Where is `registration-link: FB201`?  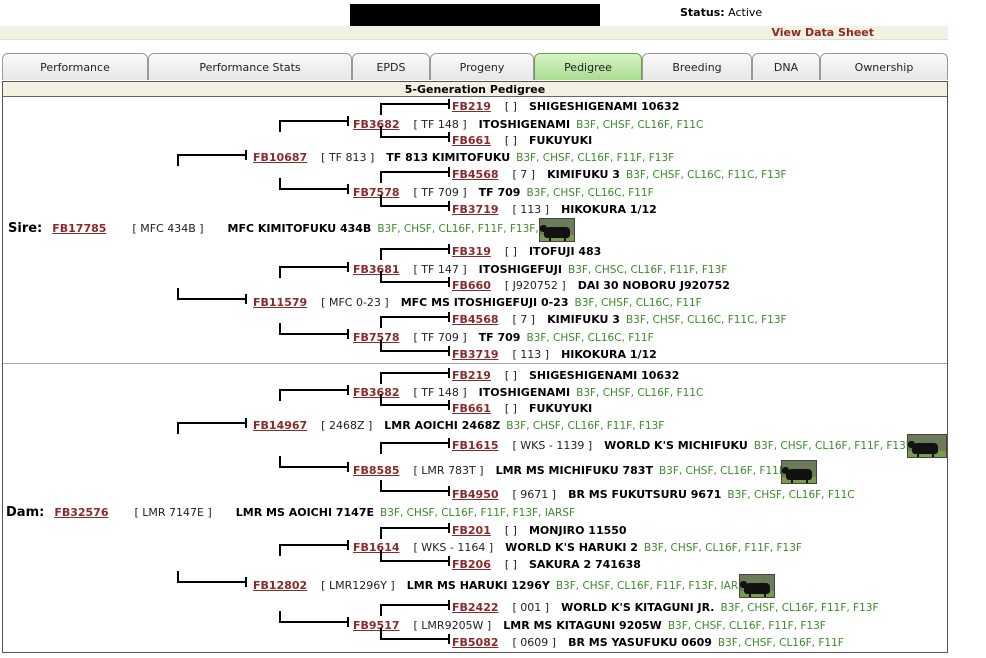
registration-link: FB201 is located at coordinates (471, 530).